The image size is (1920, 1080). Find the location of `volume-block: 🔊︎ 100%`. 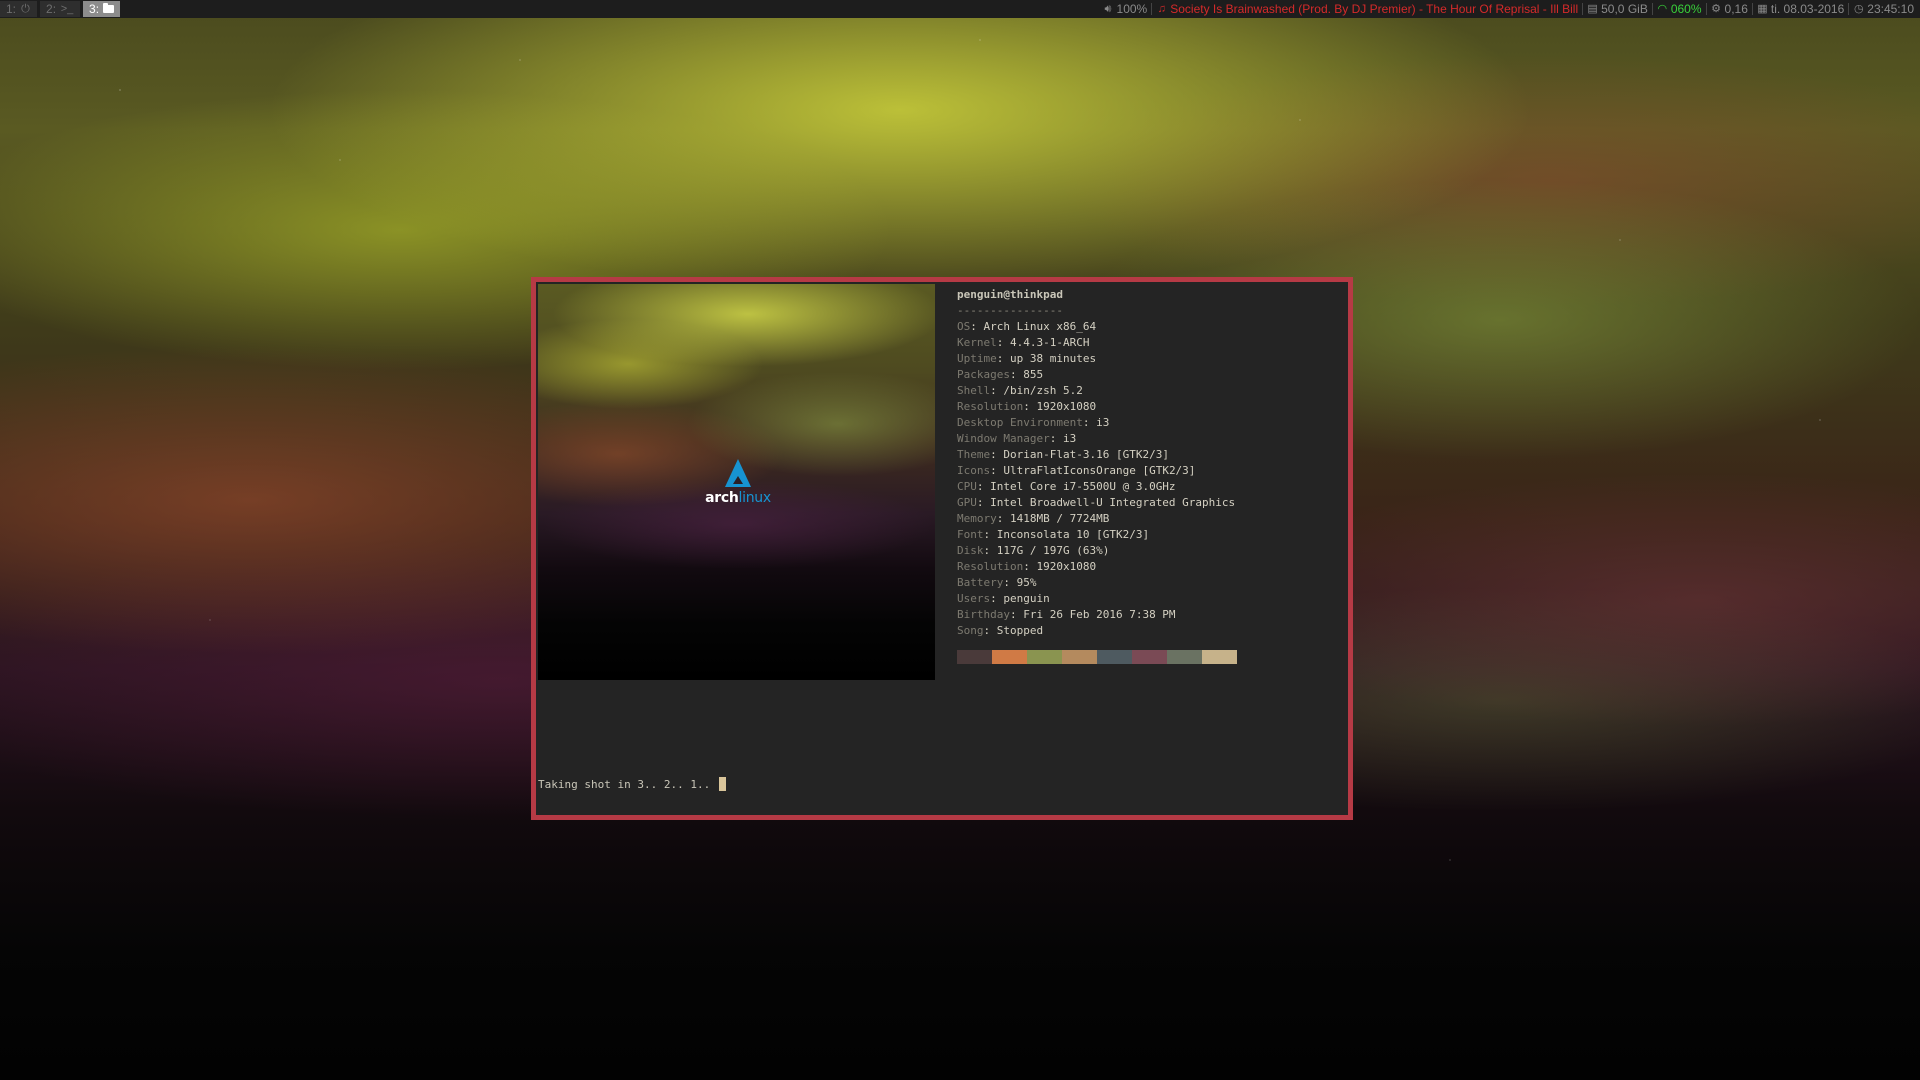

volume-block: 🔊︎ 100% is located at coordinates (1125, 9).